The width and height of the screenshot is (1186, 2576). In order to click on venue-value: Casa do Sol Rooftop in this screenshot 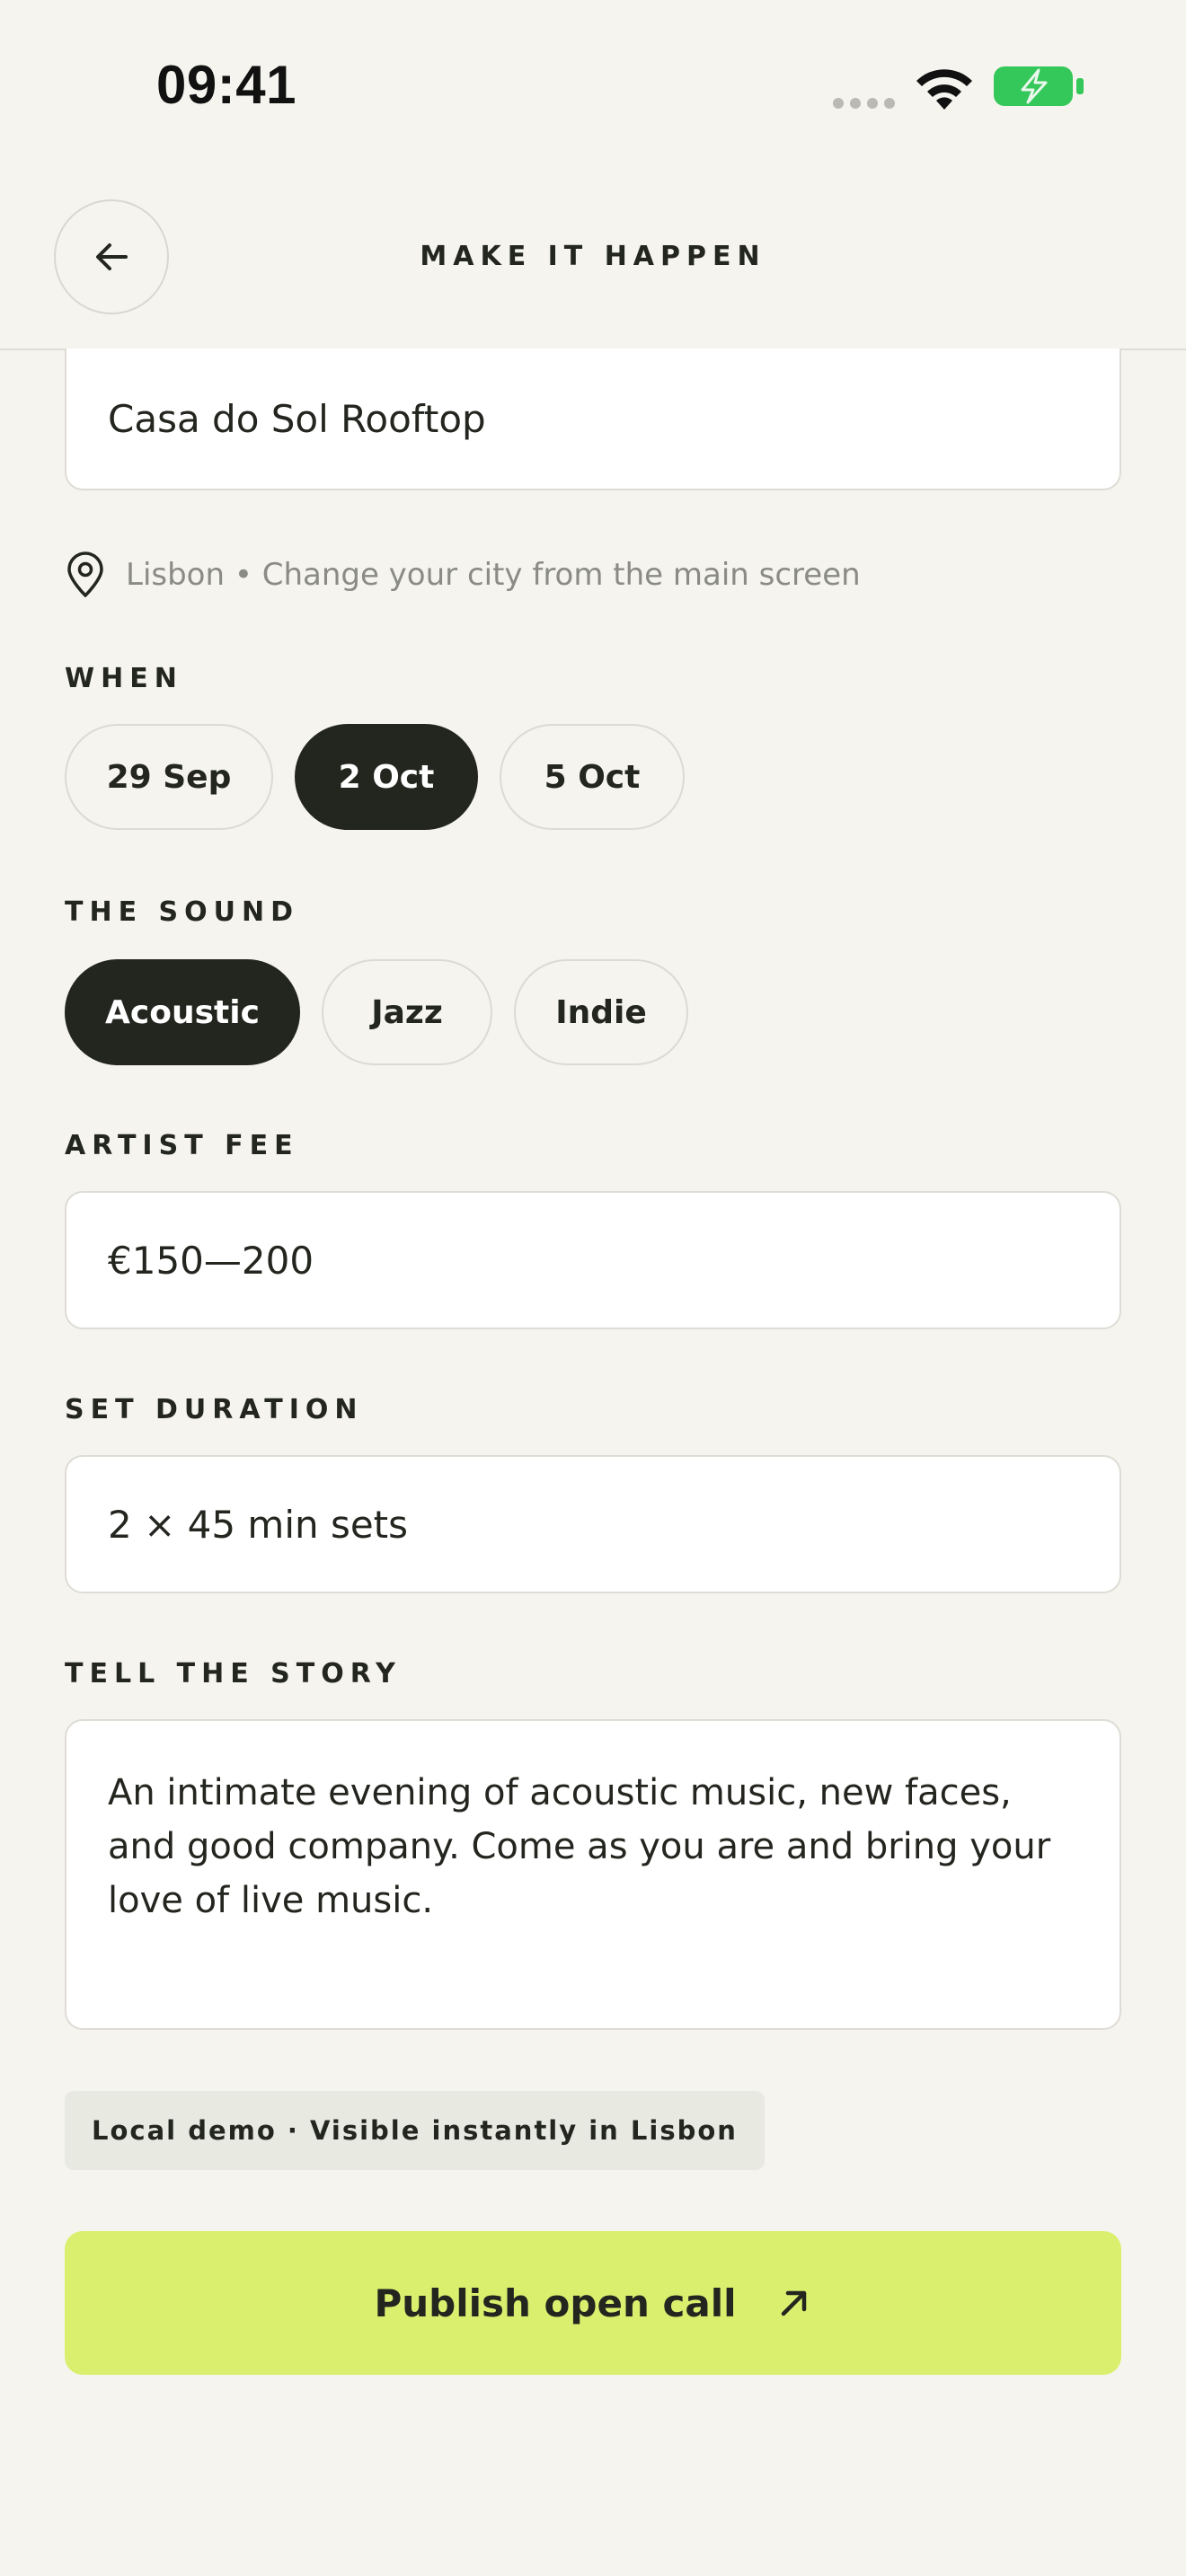, I will do `click(297, 418)`.